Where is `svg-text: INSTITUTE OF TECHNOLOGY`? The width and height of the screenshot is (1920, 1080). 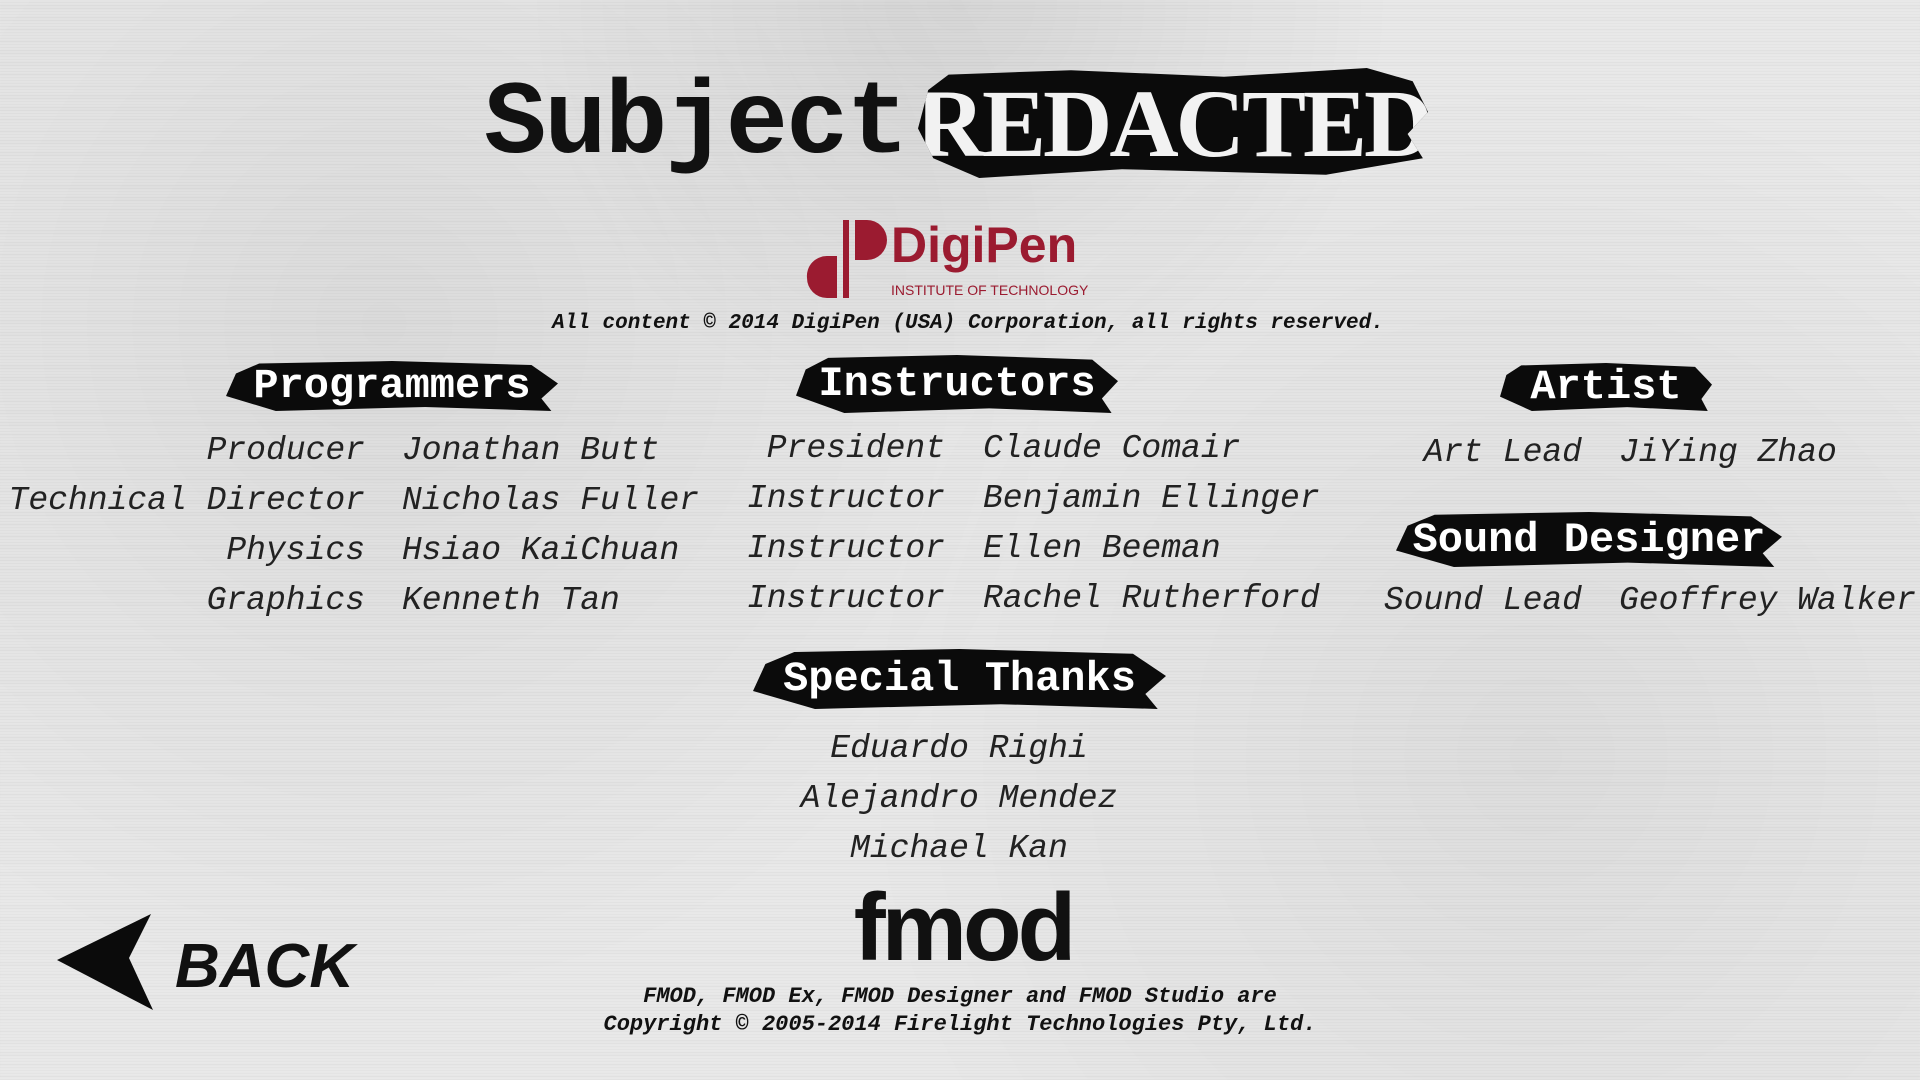 svg-text: INSTITUTE OF TECHNOLOGY is located at coordinates (990, 290).